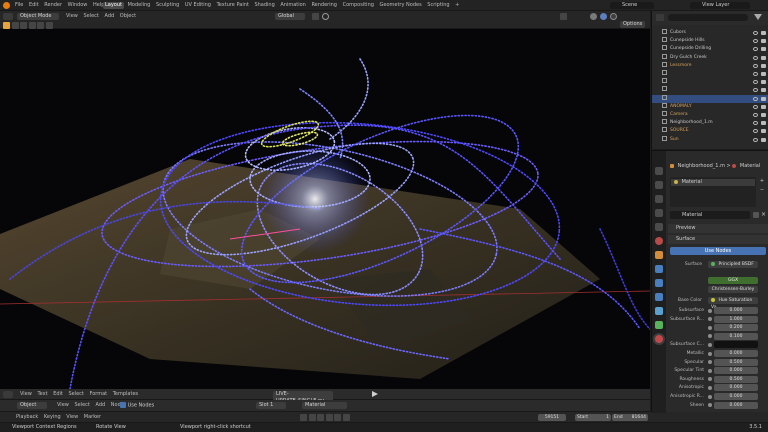 This screenshot has height=432, width=768. Describe the element at coordinates (659, 297) in the screenshot. I see `tab-physics-icon` at that location.